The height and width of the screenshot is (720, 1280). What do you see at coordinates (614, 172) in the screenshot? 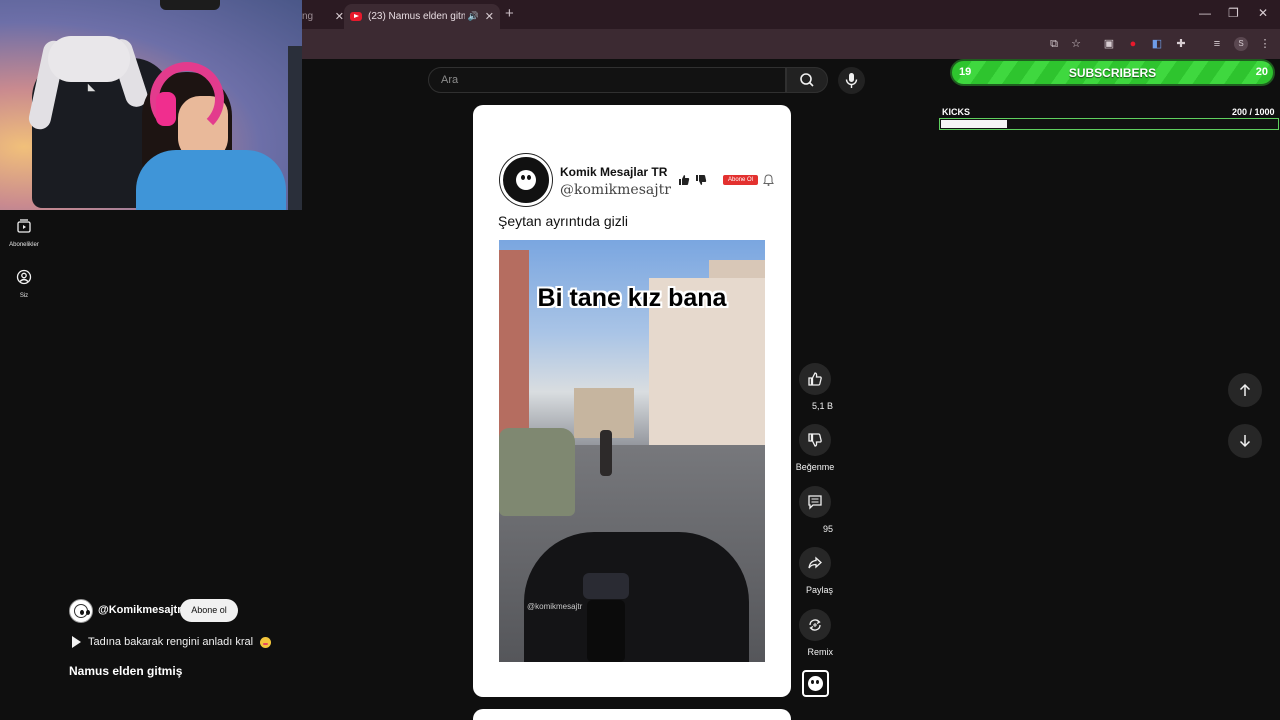
I see `tweet-account-name: Komik Mesajlar TR` at bounding box center [614, 172].